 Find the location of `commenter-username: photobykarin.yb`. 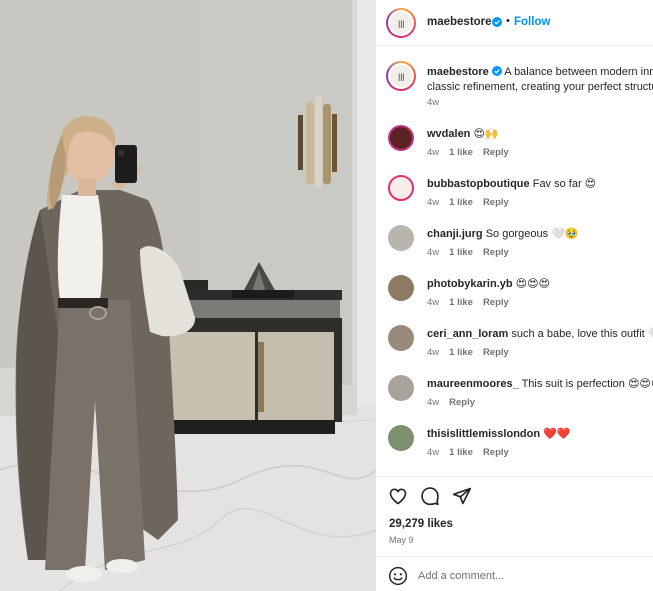

commenter-username: photobykarin.yb is located at coordinates (470, 284).